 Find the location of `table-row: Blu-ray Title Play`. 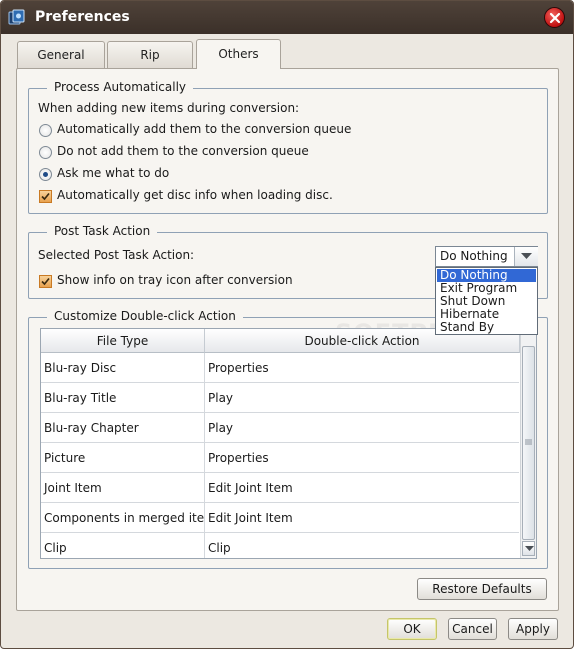

table-row: Blu-ray Title Play is located at coordinates (280, 398).